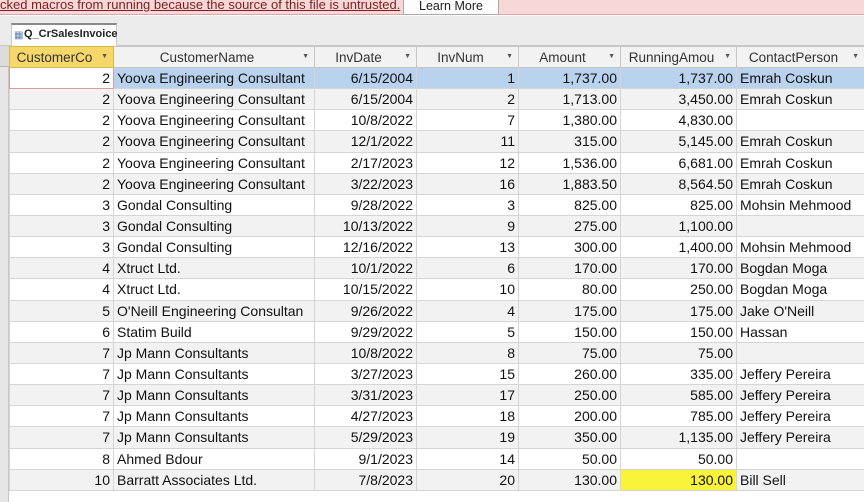  I want to click on record-selector-column, so click(4, 274).